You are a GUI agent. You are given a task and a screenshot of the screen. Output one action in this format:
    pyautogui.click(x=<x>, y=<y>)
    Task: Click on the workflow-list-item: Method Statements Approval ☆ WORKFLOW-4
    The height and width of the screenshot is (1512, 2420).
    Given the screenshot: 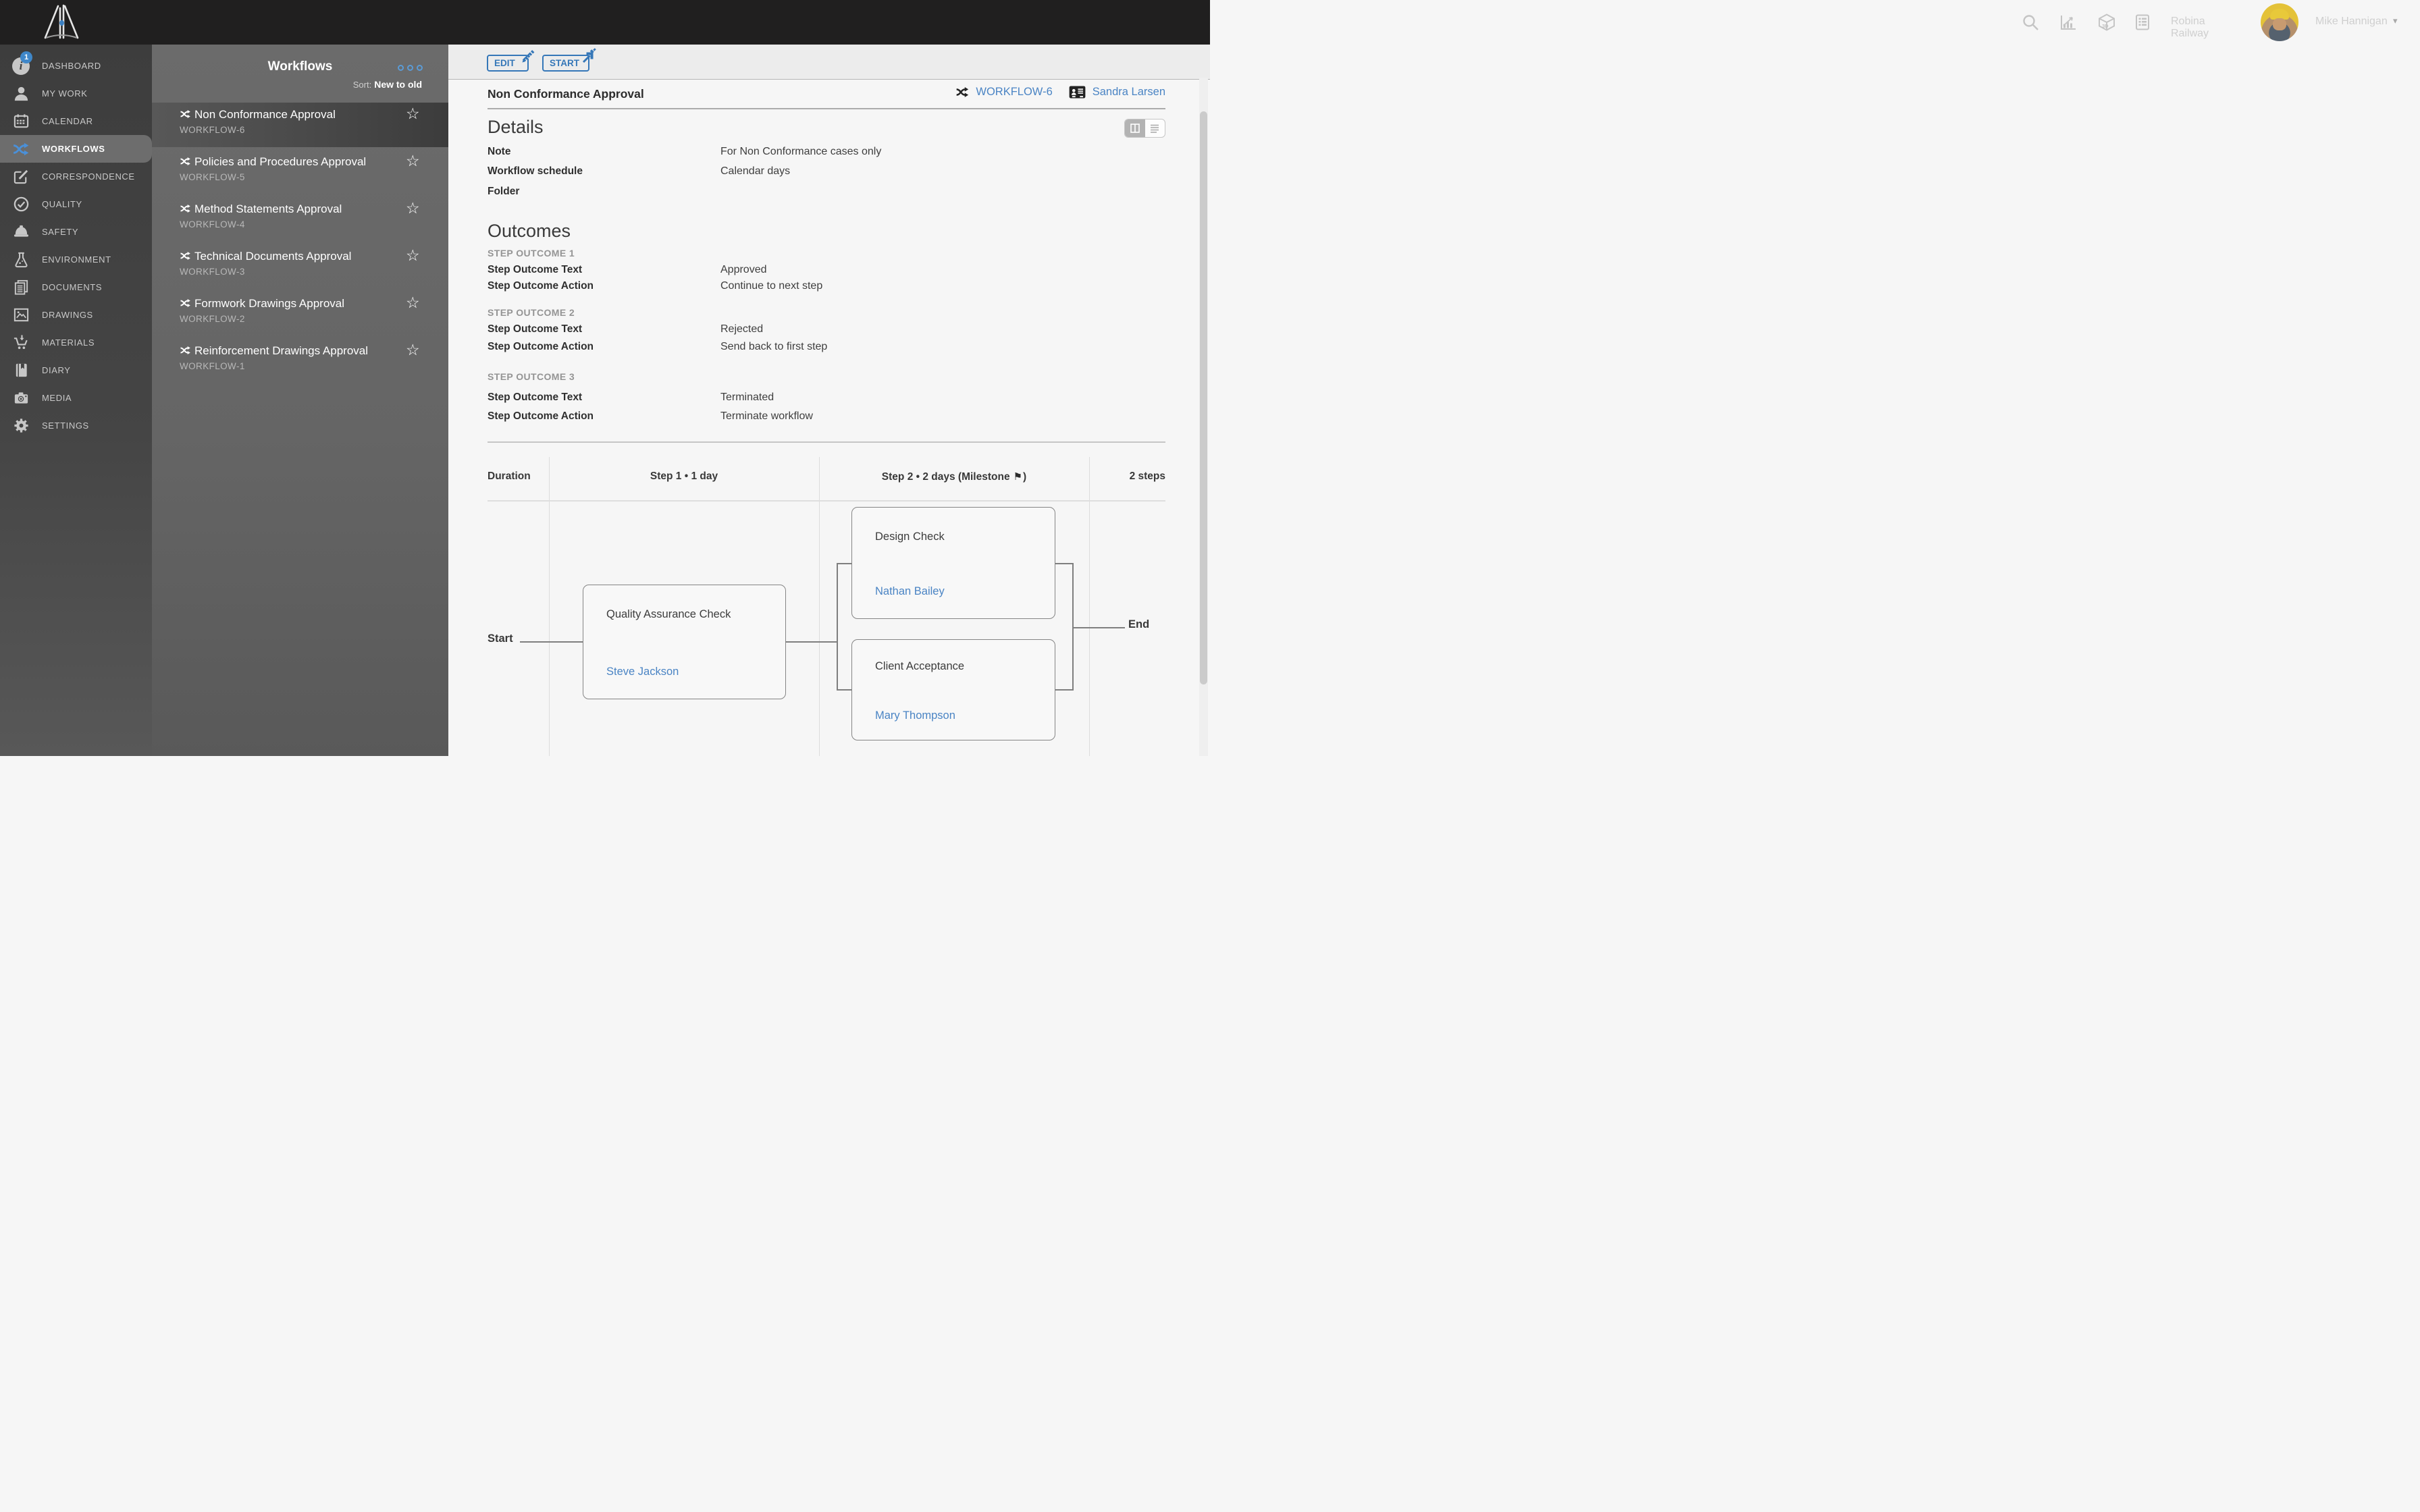 What is the action you would take?
    pyautogui.click(x=300, y=220)
    